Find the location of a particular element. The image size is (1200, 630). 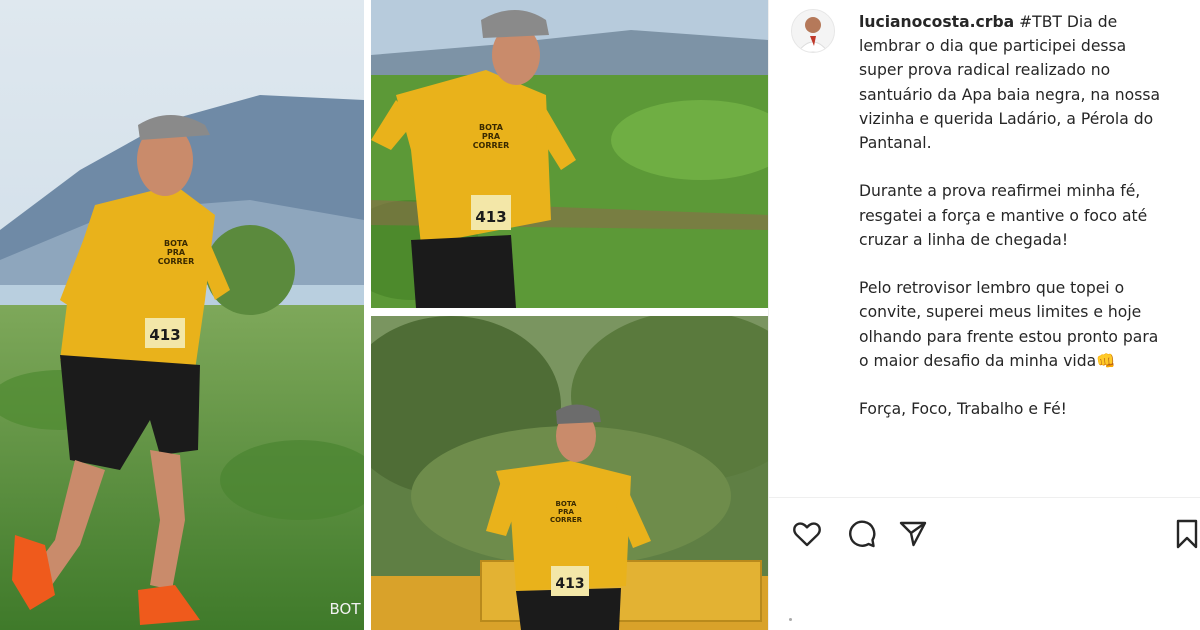

heart-icon is located at coordinates (807, 534).